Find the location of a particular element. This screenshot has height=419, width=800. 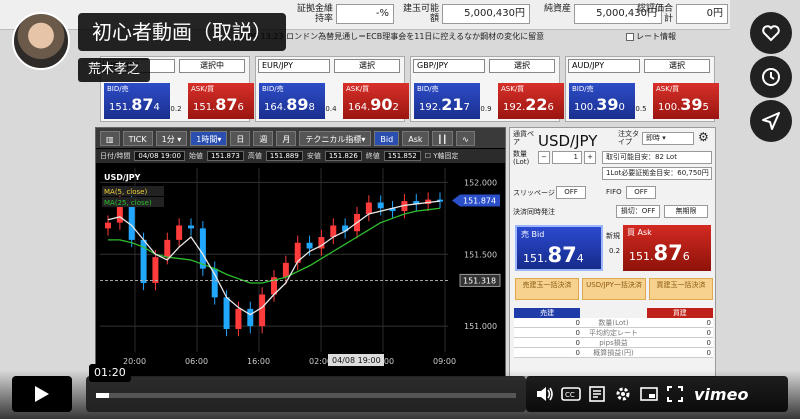

like-button is located at coordinates (771, 33).